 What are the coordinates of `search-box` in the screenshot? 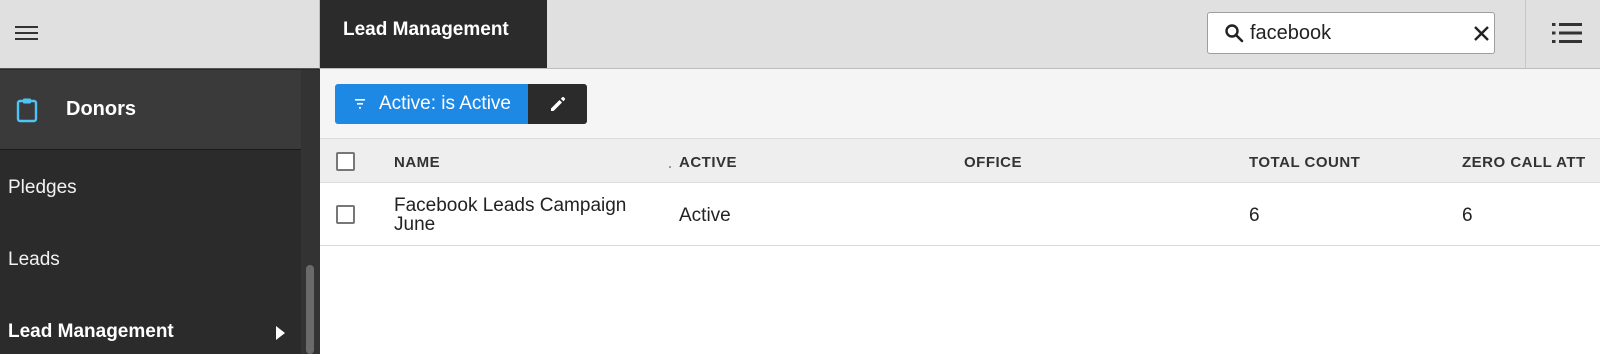 It's located at (1351, 33).